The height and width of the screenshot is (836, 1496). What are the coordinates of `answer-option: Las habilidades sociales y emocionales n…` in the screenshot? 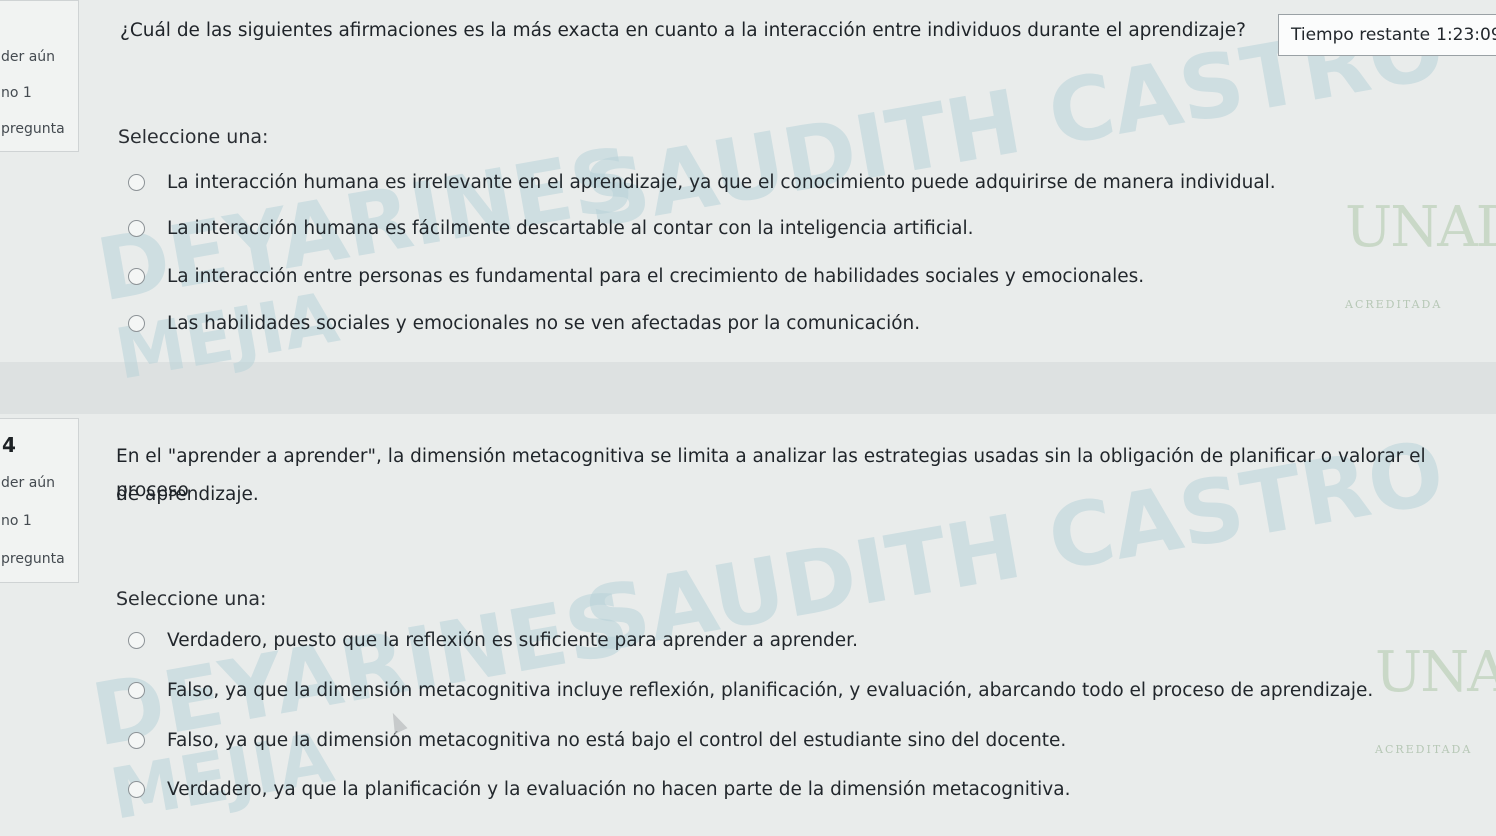 It's located at (524, 323).